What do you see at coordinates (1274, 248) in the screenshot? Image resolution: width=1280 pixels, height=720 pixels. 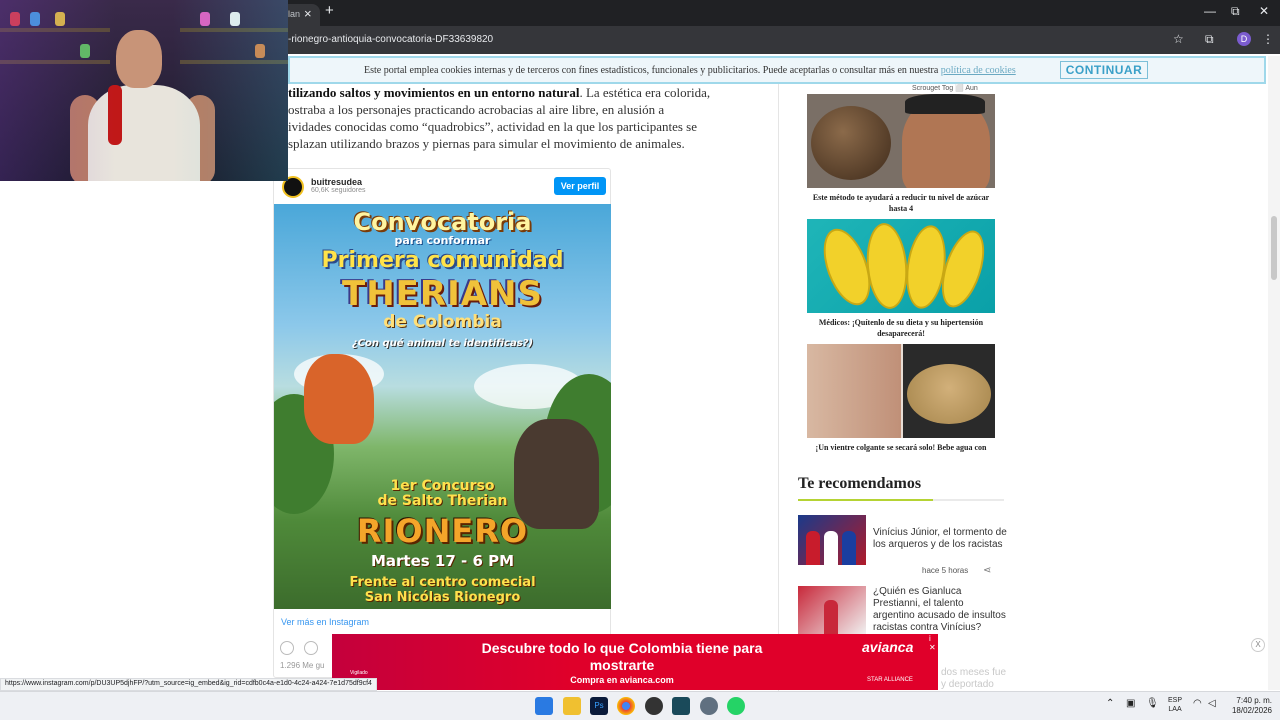 I see `scrollbar-thumb` at bounding box center [1274, 248].